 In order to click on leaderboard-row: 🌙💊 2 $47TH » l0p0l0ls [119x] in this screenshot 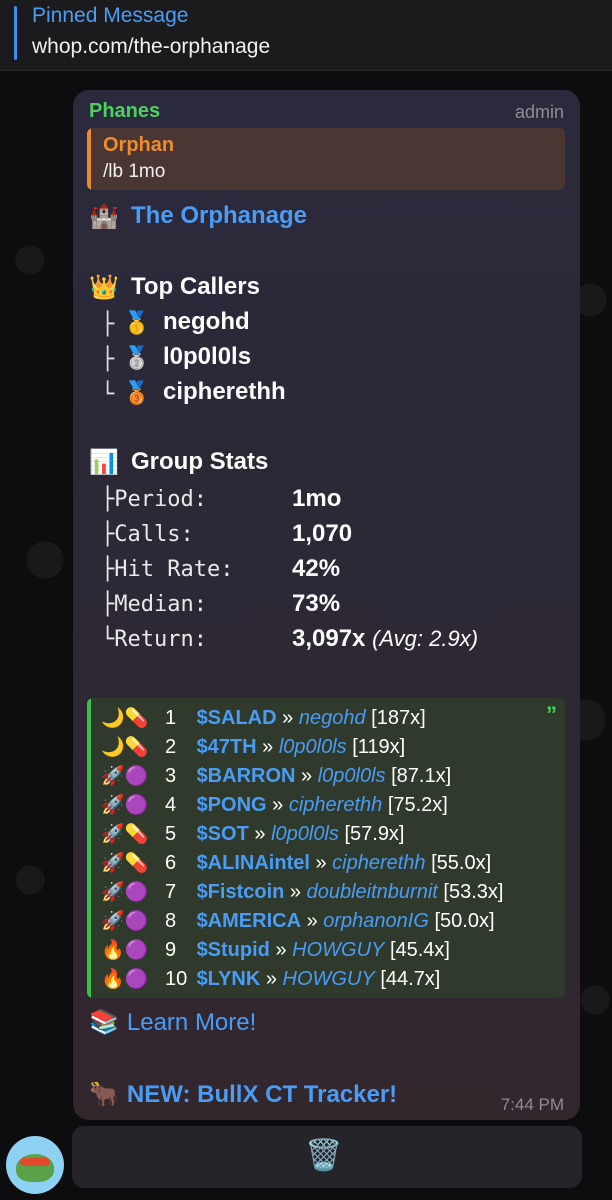, I will do `click(253, 749)`.